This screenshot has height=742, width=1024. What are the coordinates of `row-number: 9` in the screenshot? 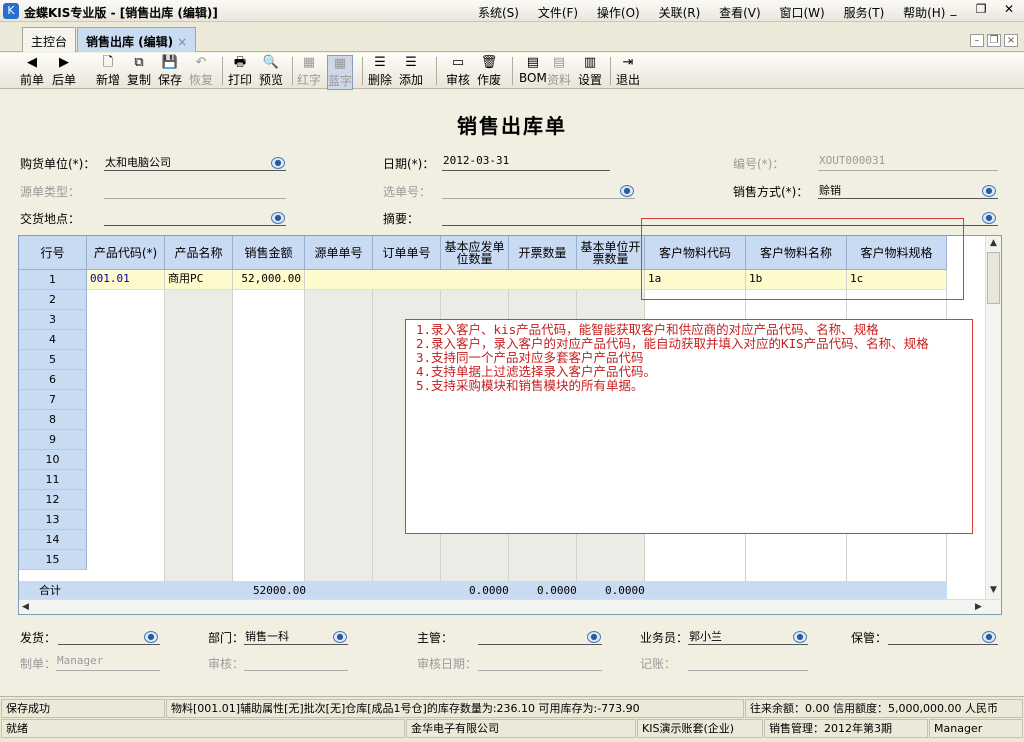 It's located at (53, 440).